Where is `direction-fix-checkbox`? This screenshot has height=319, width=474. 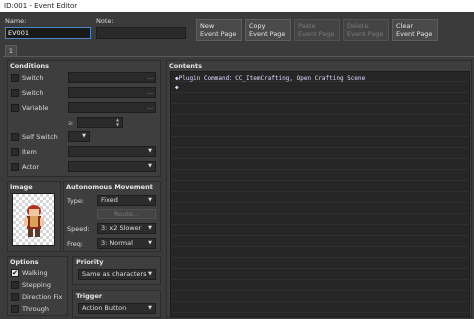 direction-fix-checkbox is located at coordinates (15, 297).